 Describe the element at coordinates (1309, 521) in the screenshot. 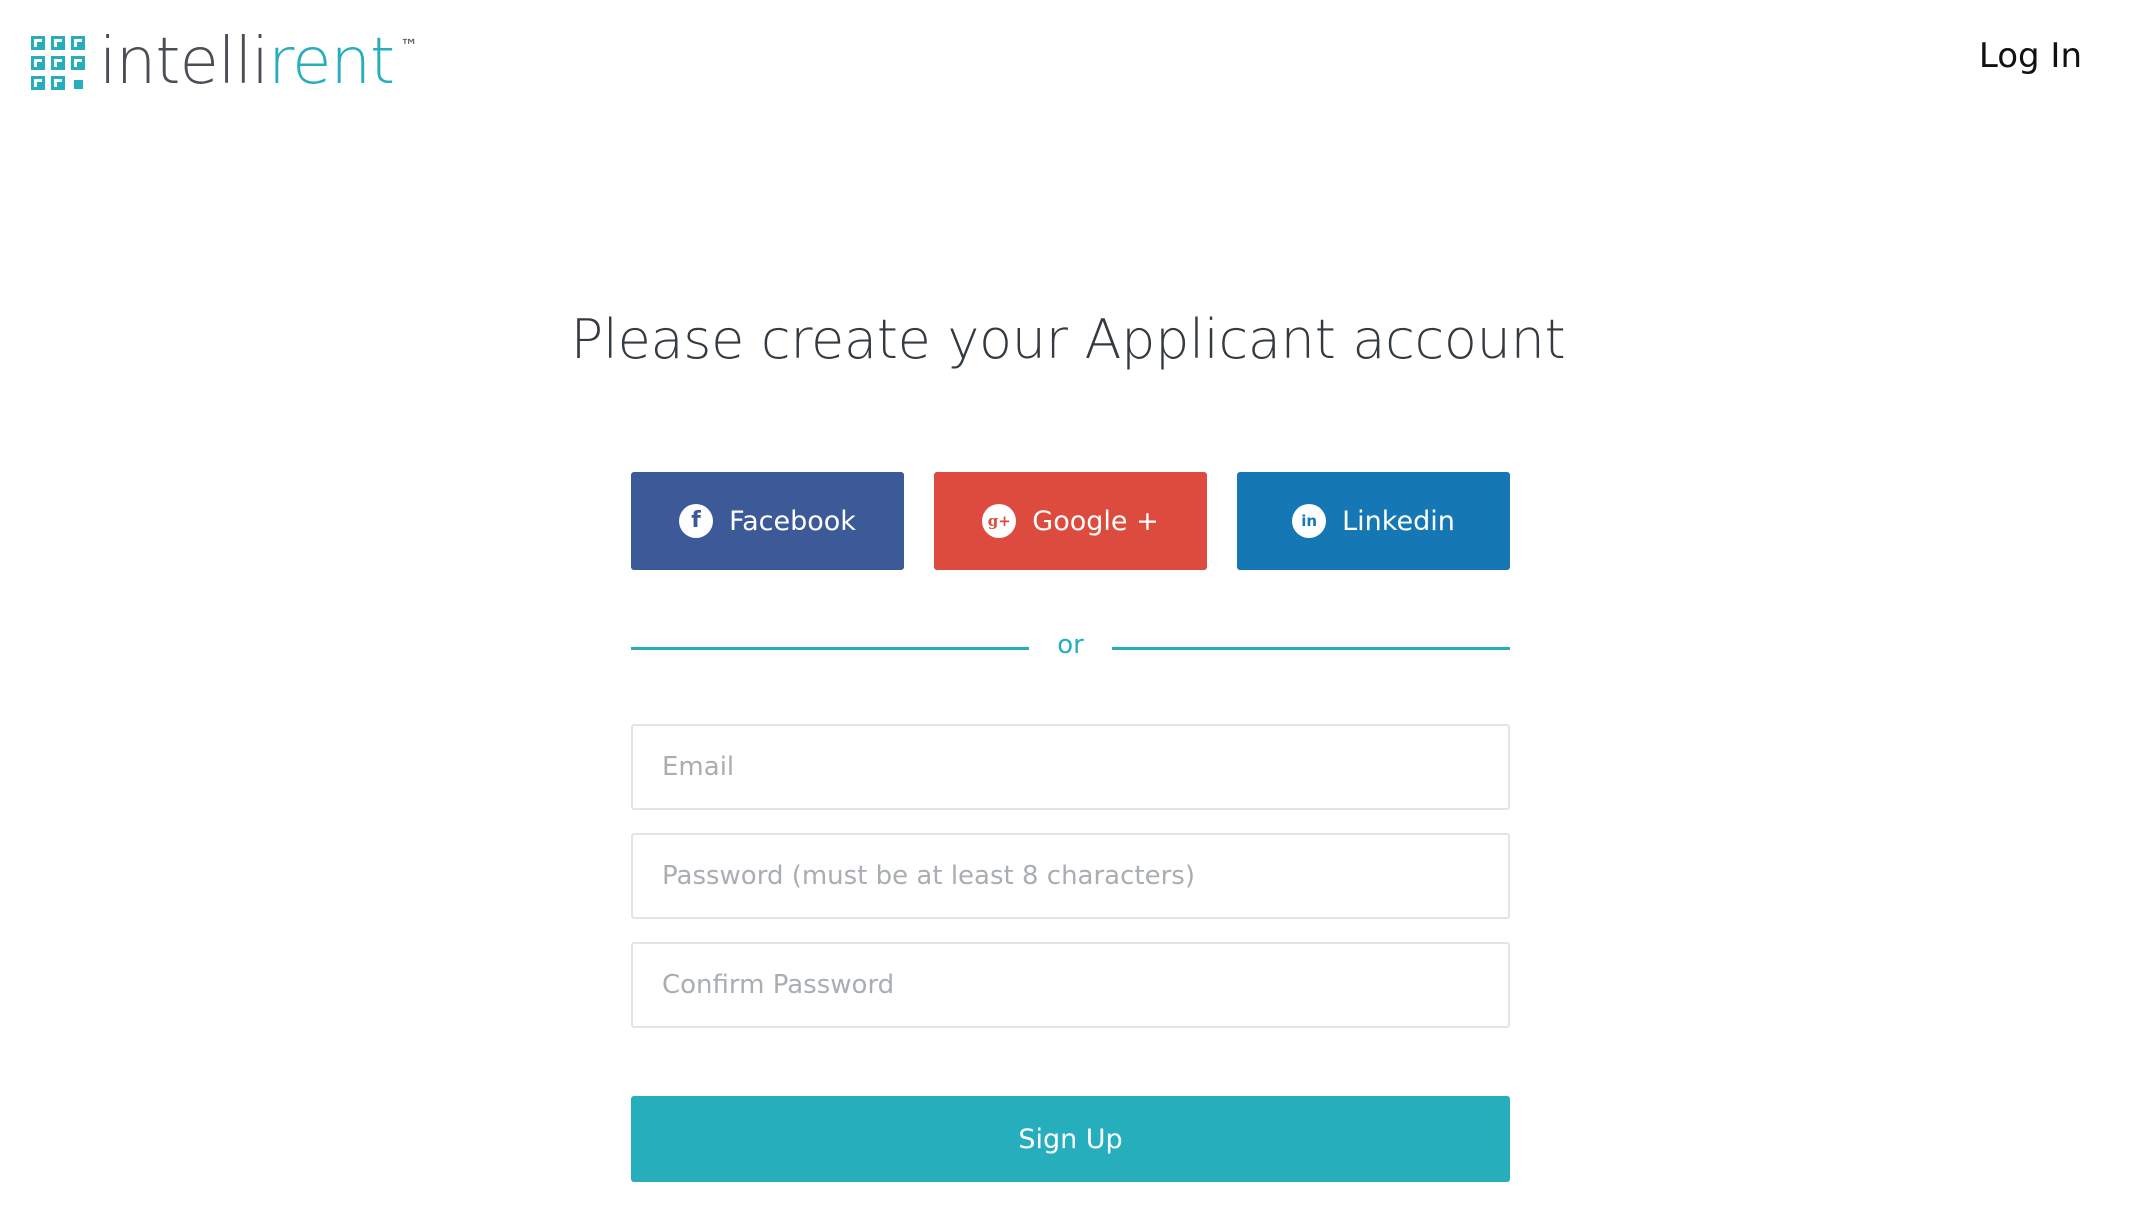

I see `linkedin-icon: in` at that location.